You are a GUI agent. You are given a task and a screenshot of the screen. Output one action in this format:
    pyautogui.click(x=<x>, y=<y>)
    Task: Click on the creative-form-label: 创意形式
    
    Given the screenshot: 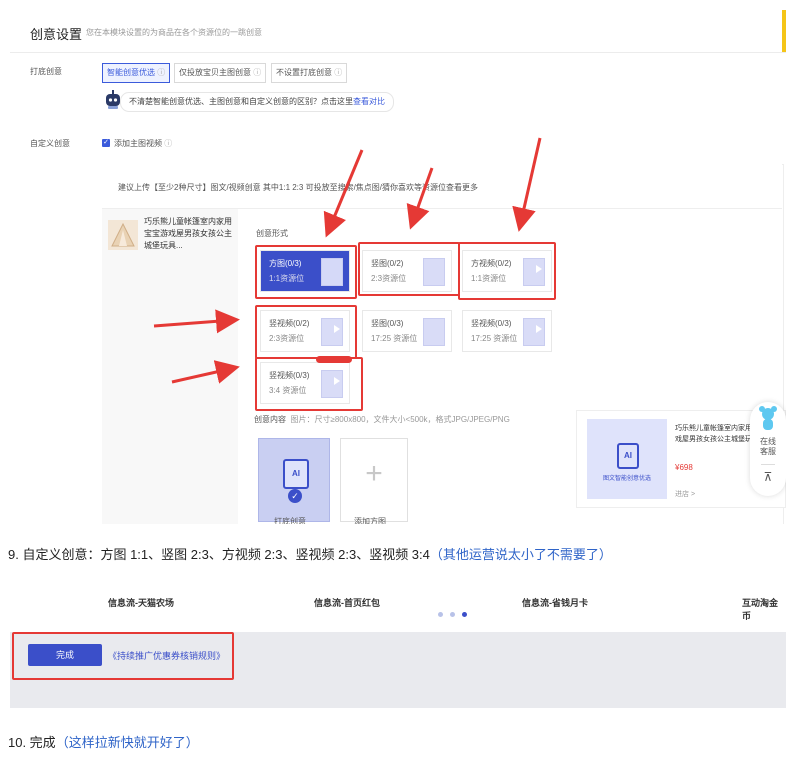 What is the action you would take?
    pyautogui.click(x=272, y=233)
    